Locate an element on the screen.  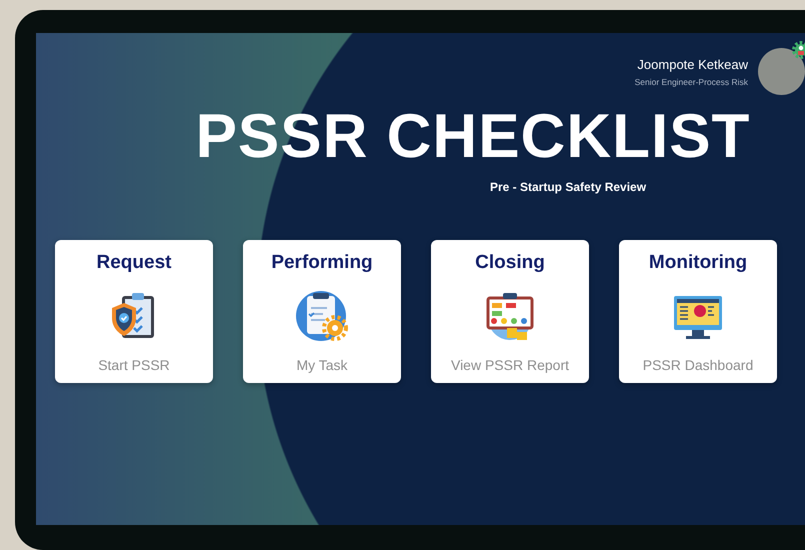
card-action-label: PSSR Dashboard is located at coordinates (698, 365).